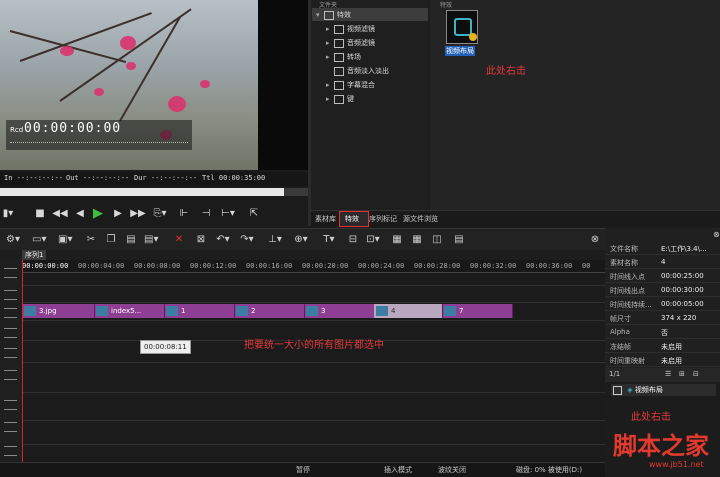 Image resolution: width=720 pixels, height=477 pixels. Describe the element at coordinates (11, 368) in the screenshot. I see `track-headers` at that location.